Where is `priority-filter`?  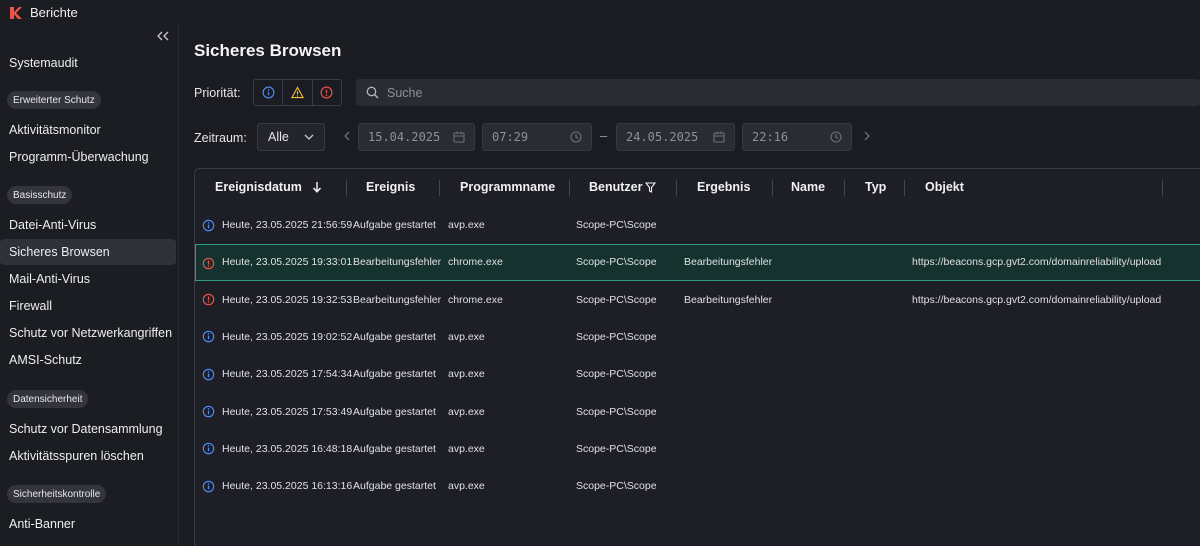 priority-filter is located at coordinates (297, 92).